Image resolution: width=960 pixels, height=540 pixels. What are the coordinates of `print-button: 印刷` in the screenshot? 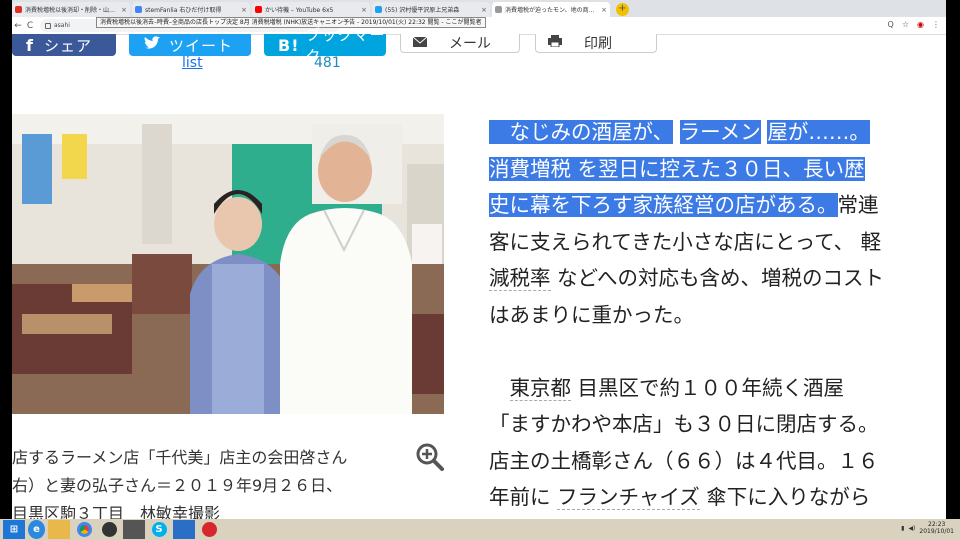 It's located at (596, 43).